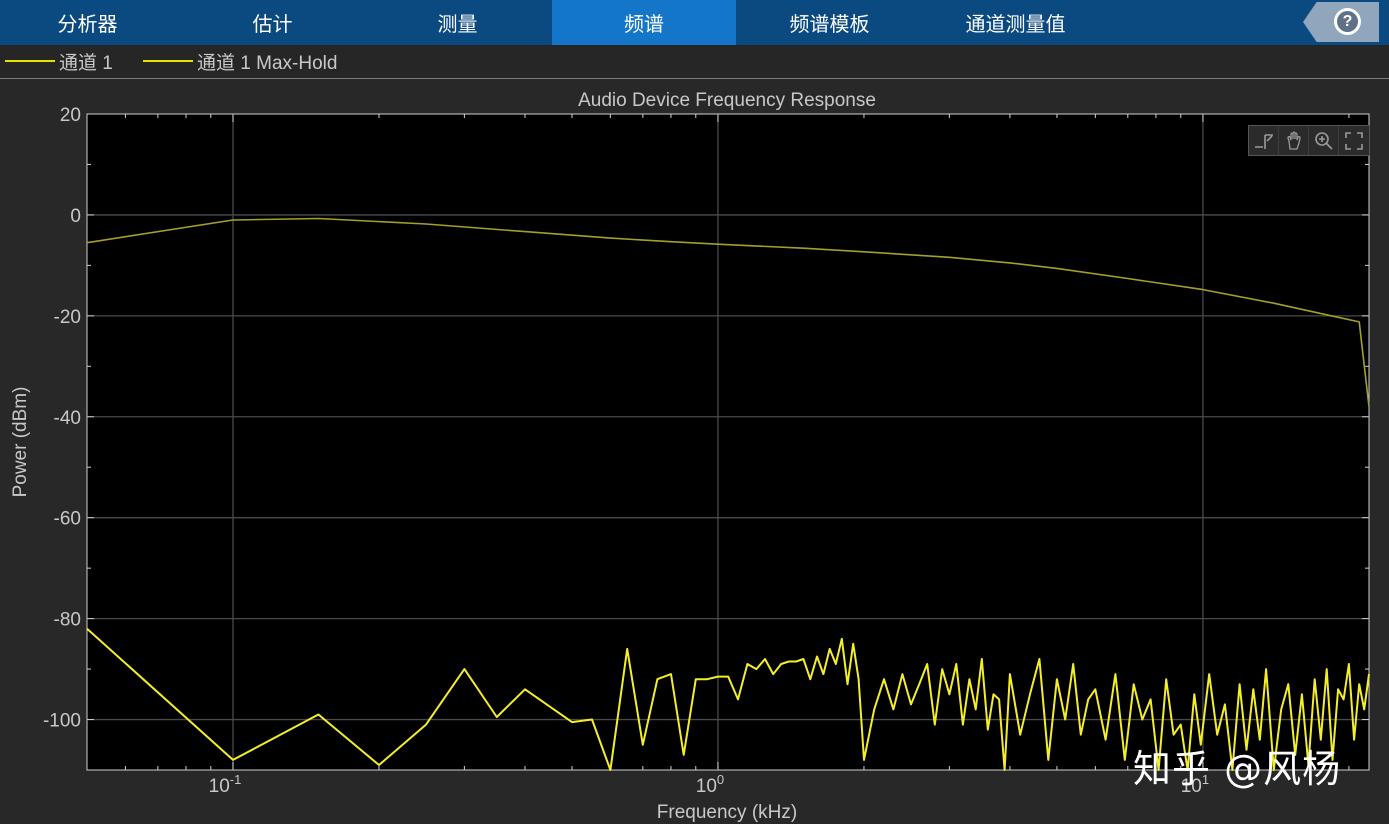 The width and height of the screenshot is (1389, 824). Describe the element at coordinates (272, 22) in the screenshot. I see `tab-estimation: 估计` at that location.